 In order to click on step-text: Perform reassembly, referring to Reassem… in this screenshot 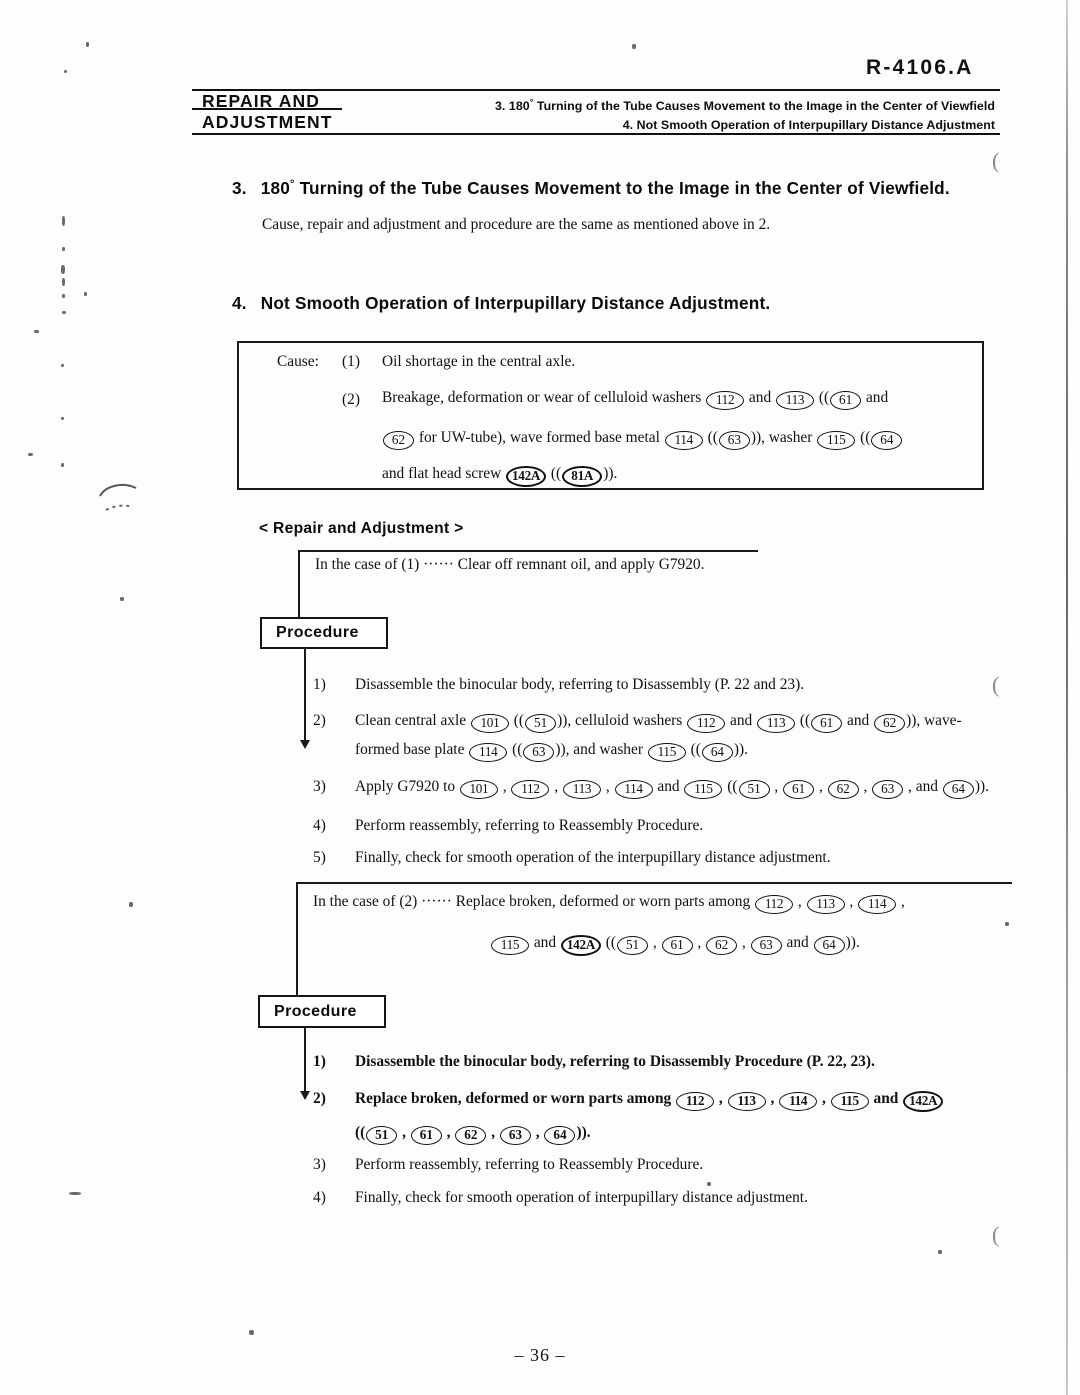, I will do `click(529, 825)`.